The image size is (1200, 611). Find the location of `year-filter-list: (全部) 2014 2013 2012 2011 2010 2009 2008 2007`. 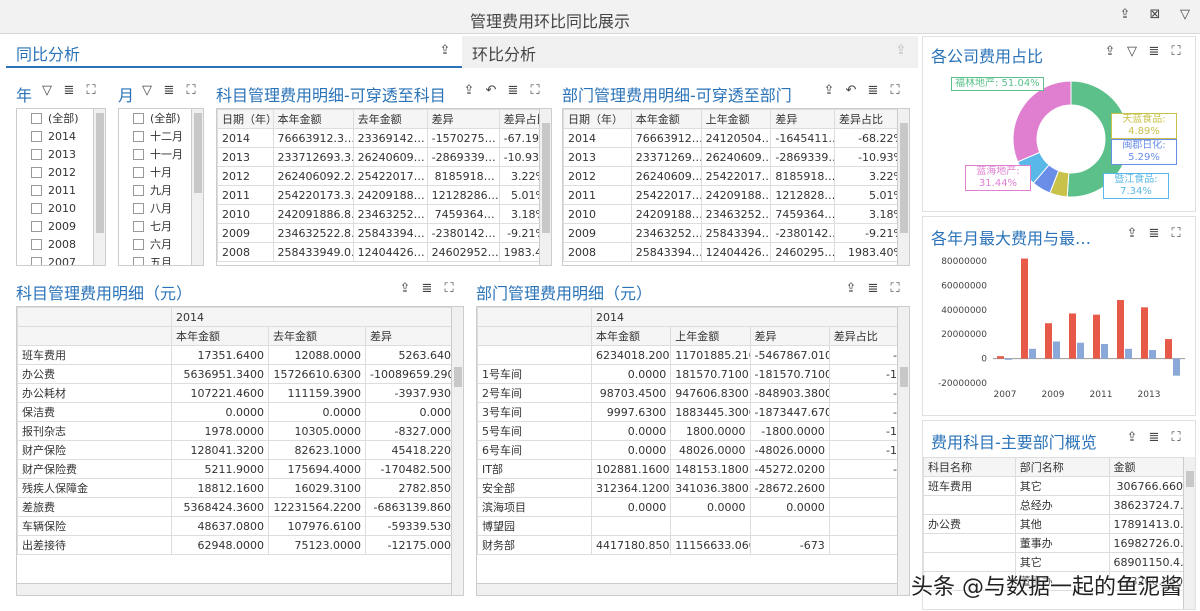

year-filter-list: (全部) 2014 2013 2012 2011 2010 2009 2008 2007 is located at coordinates (61, 187).